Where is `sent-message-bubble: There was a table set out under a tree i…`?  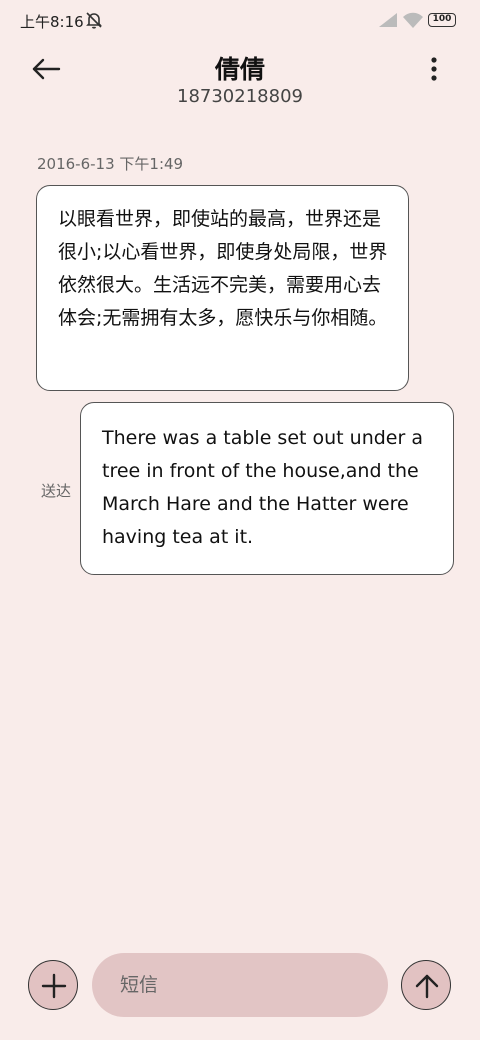 sent-message-bubble: There was a table set out under a tree i… is located at coordinates (267, 488).